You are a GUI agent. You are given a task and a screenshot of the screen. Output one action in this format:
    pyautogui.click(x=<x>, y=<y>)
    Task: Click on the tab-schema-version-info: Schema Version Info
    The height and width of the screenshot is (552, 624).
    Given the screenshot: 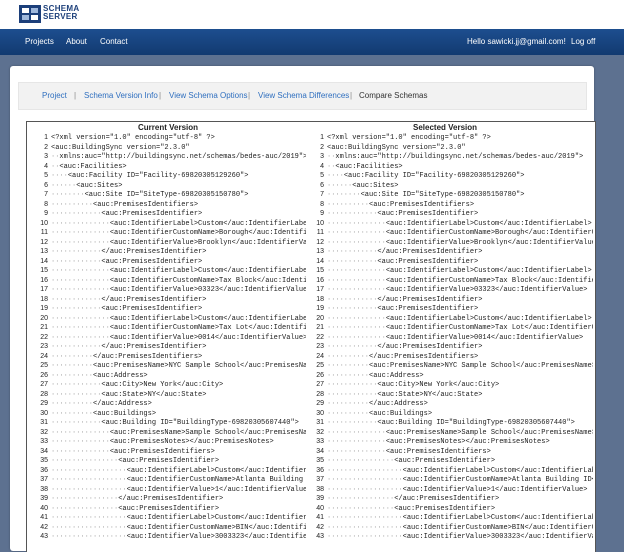 What is the action you would take?
    pyautogui.click(x=121, y=95)
    